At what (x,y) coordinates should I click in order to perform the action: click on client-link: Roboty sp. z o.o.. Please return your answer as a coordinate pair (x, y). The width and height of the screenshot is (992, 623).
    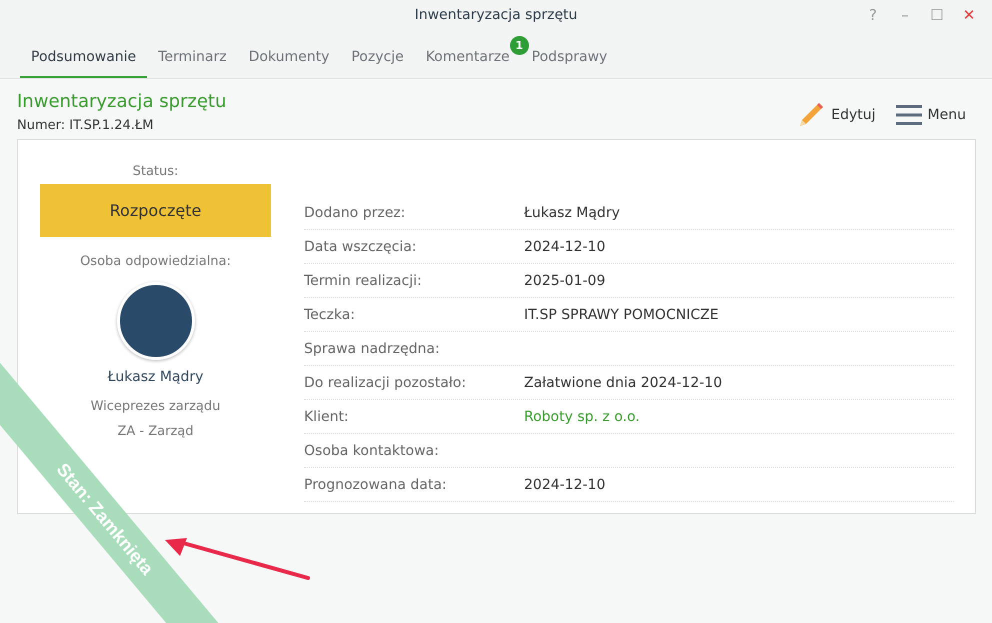
    Looking at the image, I should click on (582, 416).